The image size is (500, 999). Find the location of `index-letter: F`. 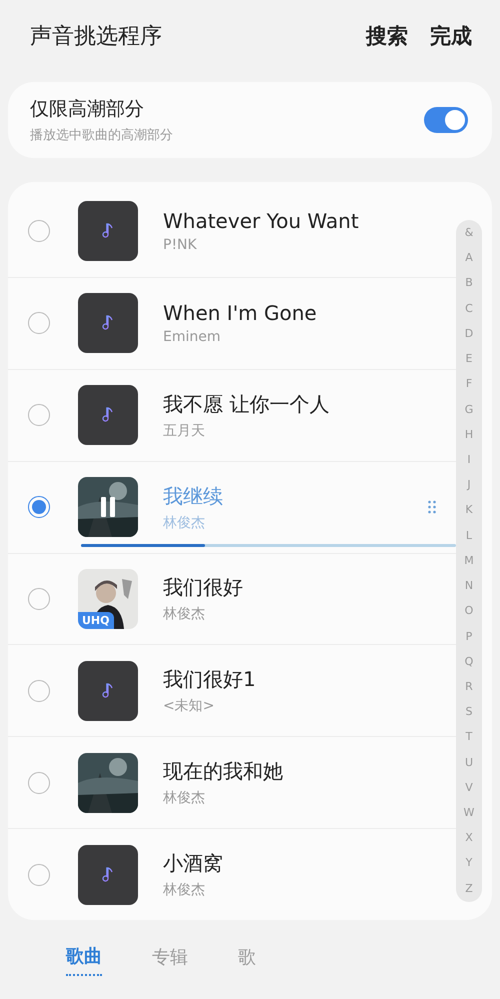

index-letter: F is located at coordinates (469, 384).